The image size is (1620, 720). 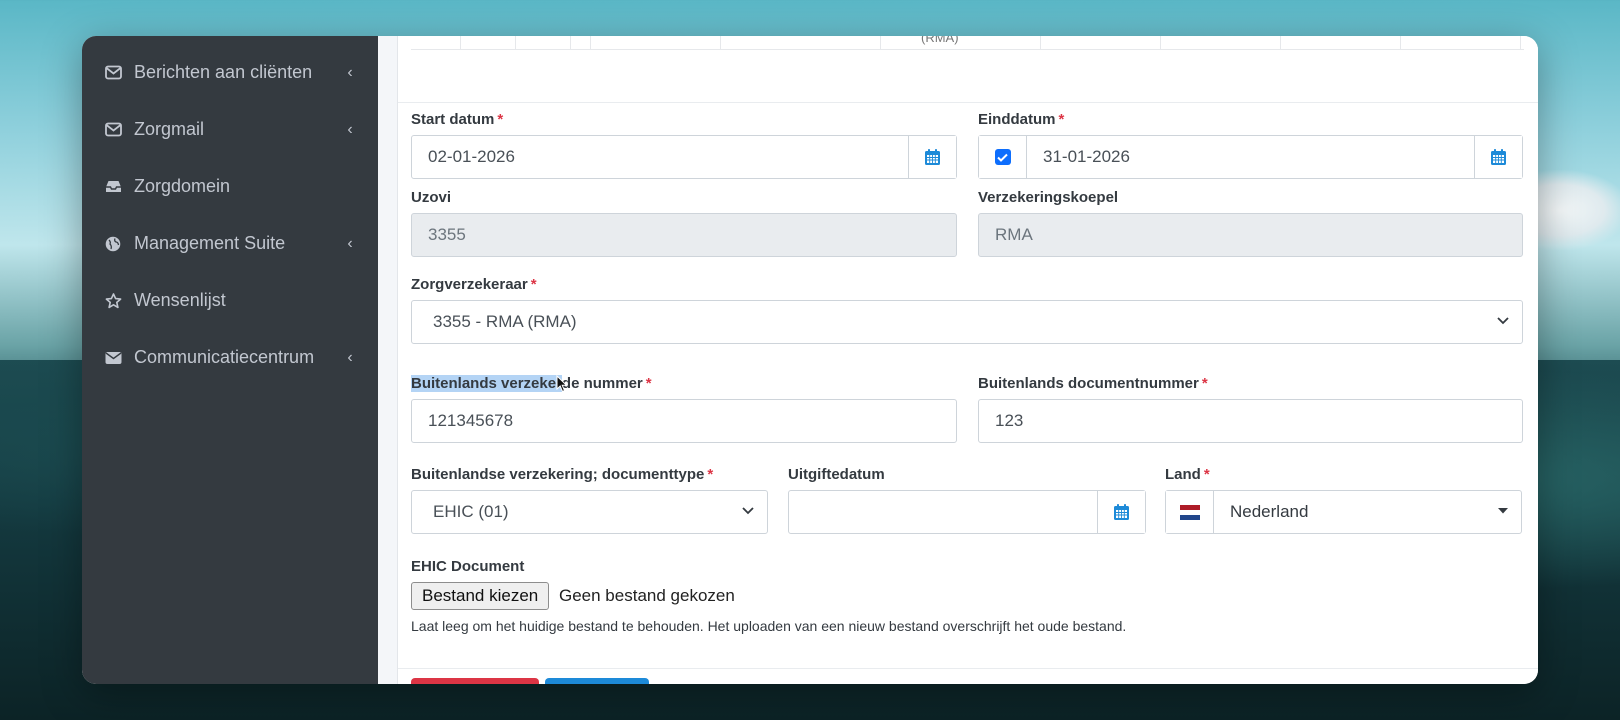 I want to click on ehic-document-label: EHIC Document, so click(x=468, y=566).